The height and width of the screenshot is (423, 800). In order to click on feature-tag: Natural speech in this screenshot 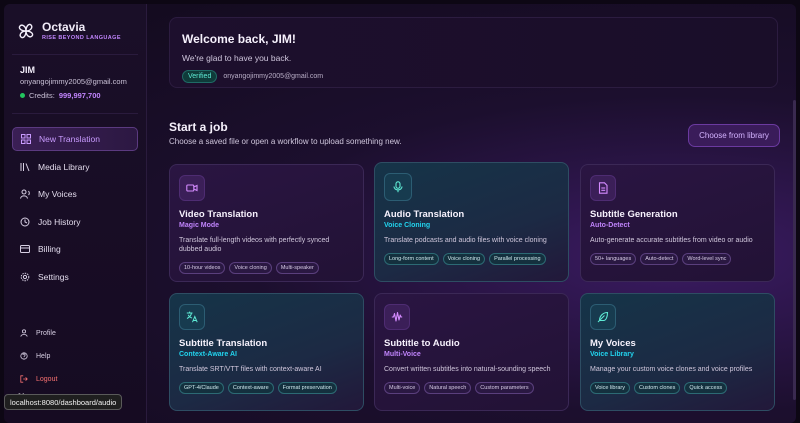, I will do `click(448, 388)`.